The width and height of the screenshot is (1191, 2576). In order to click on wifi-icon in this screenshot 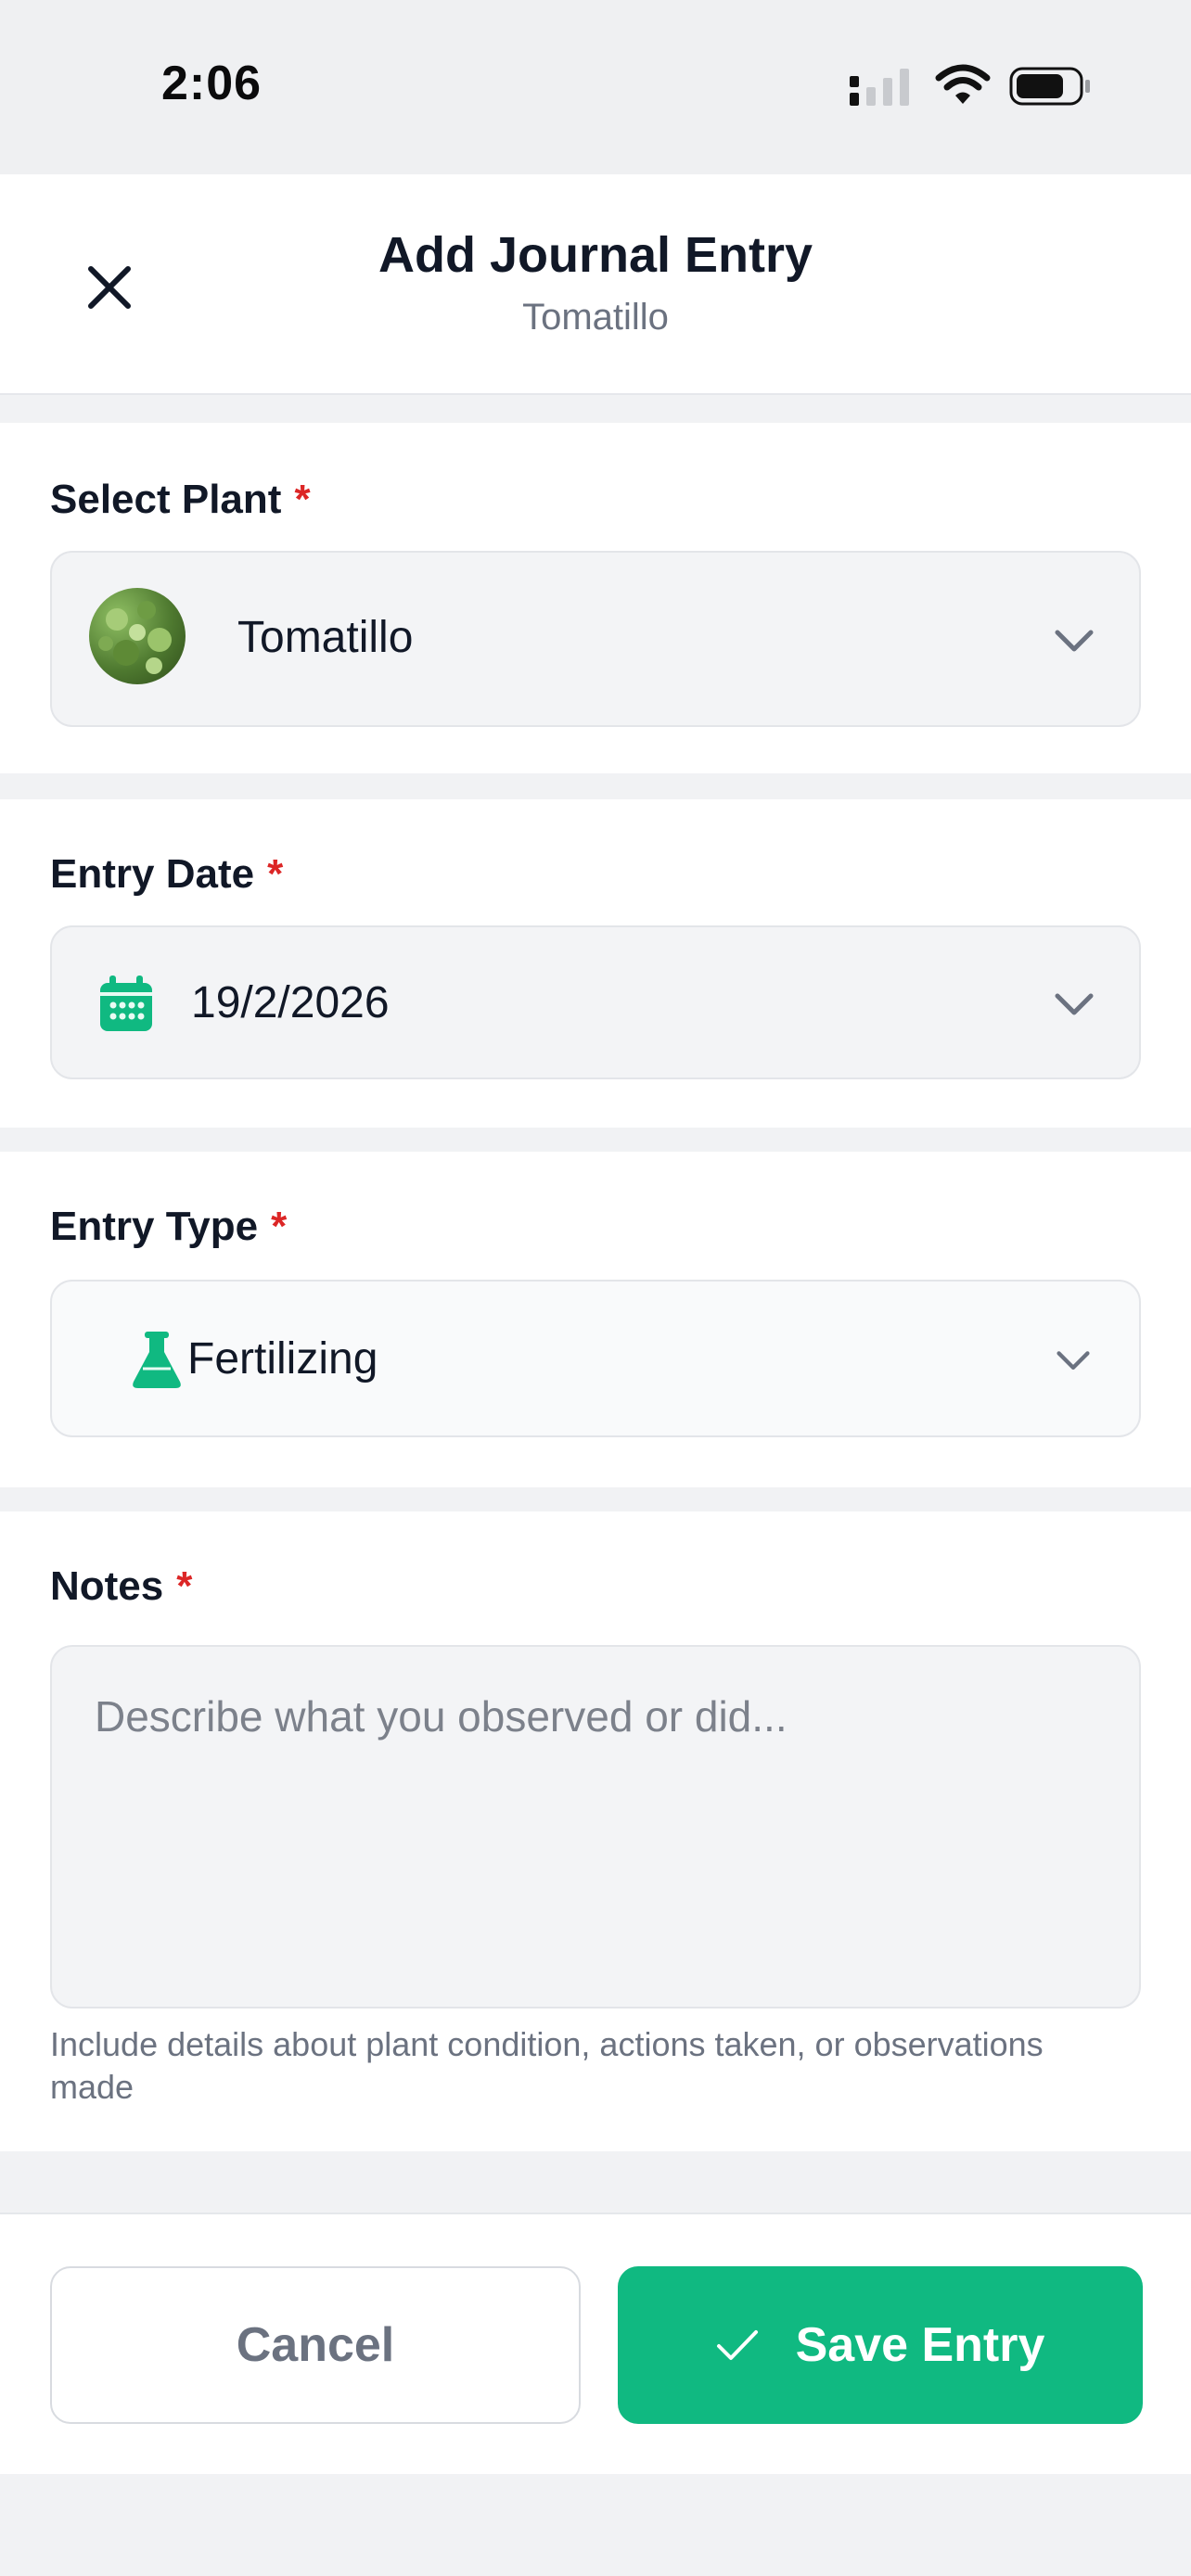, I will do `click(963, 84)`.